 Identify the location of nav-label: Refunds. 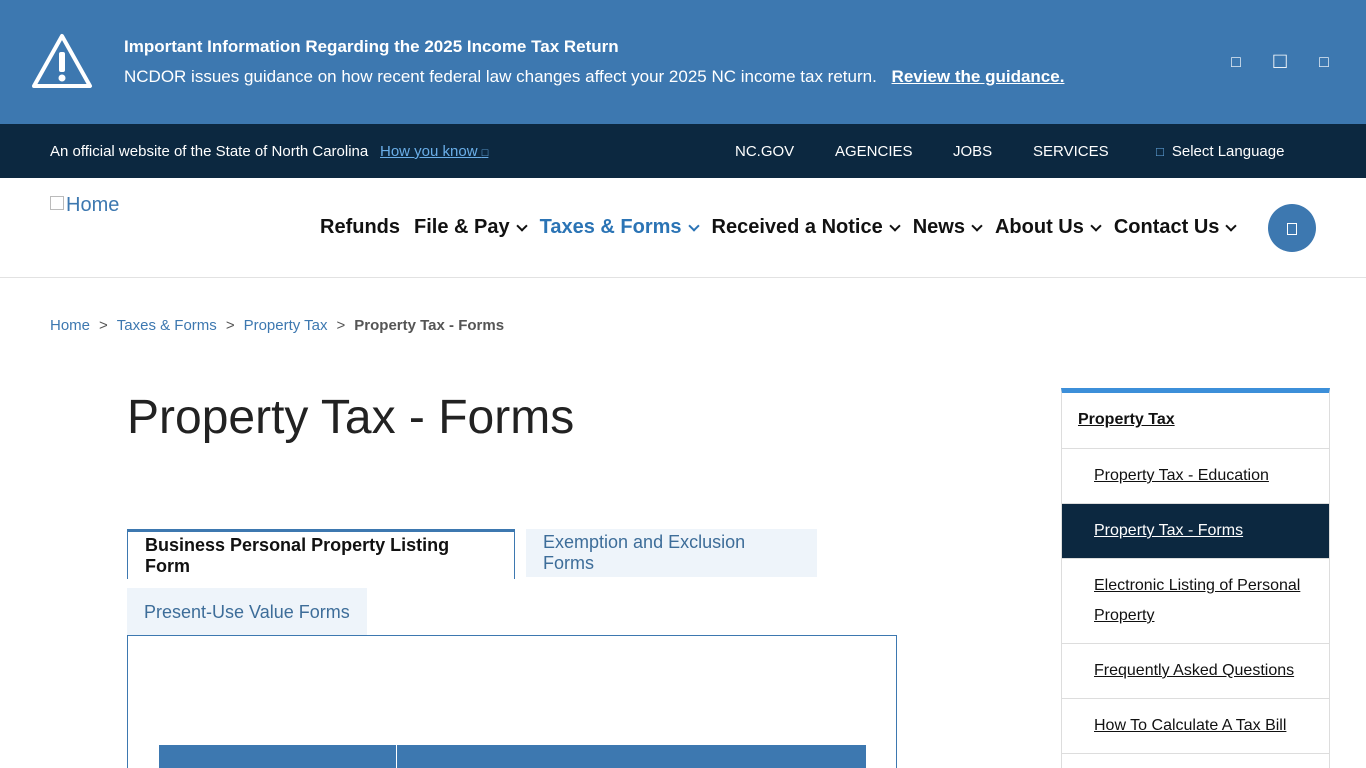
(360, 227).